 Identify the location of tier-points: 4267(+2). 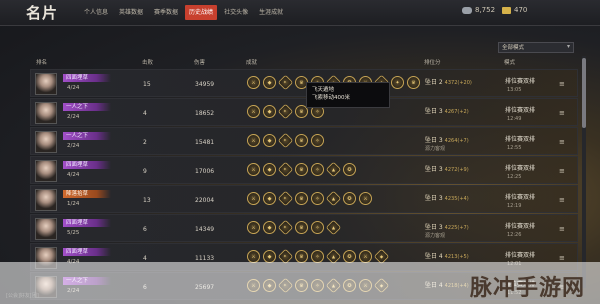
(456, 112).